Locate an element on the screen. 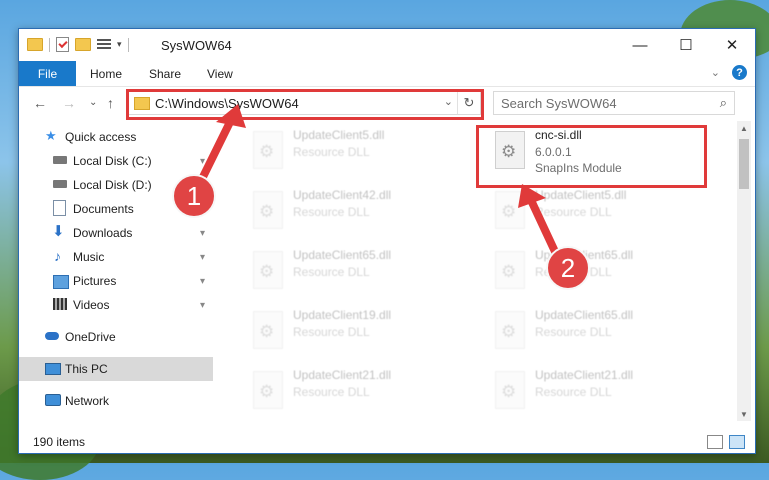 This screenshot has width=769, height=480. properties-check-icon is located at coordinates (62, 44).